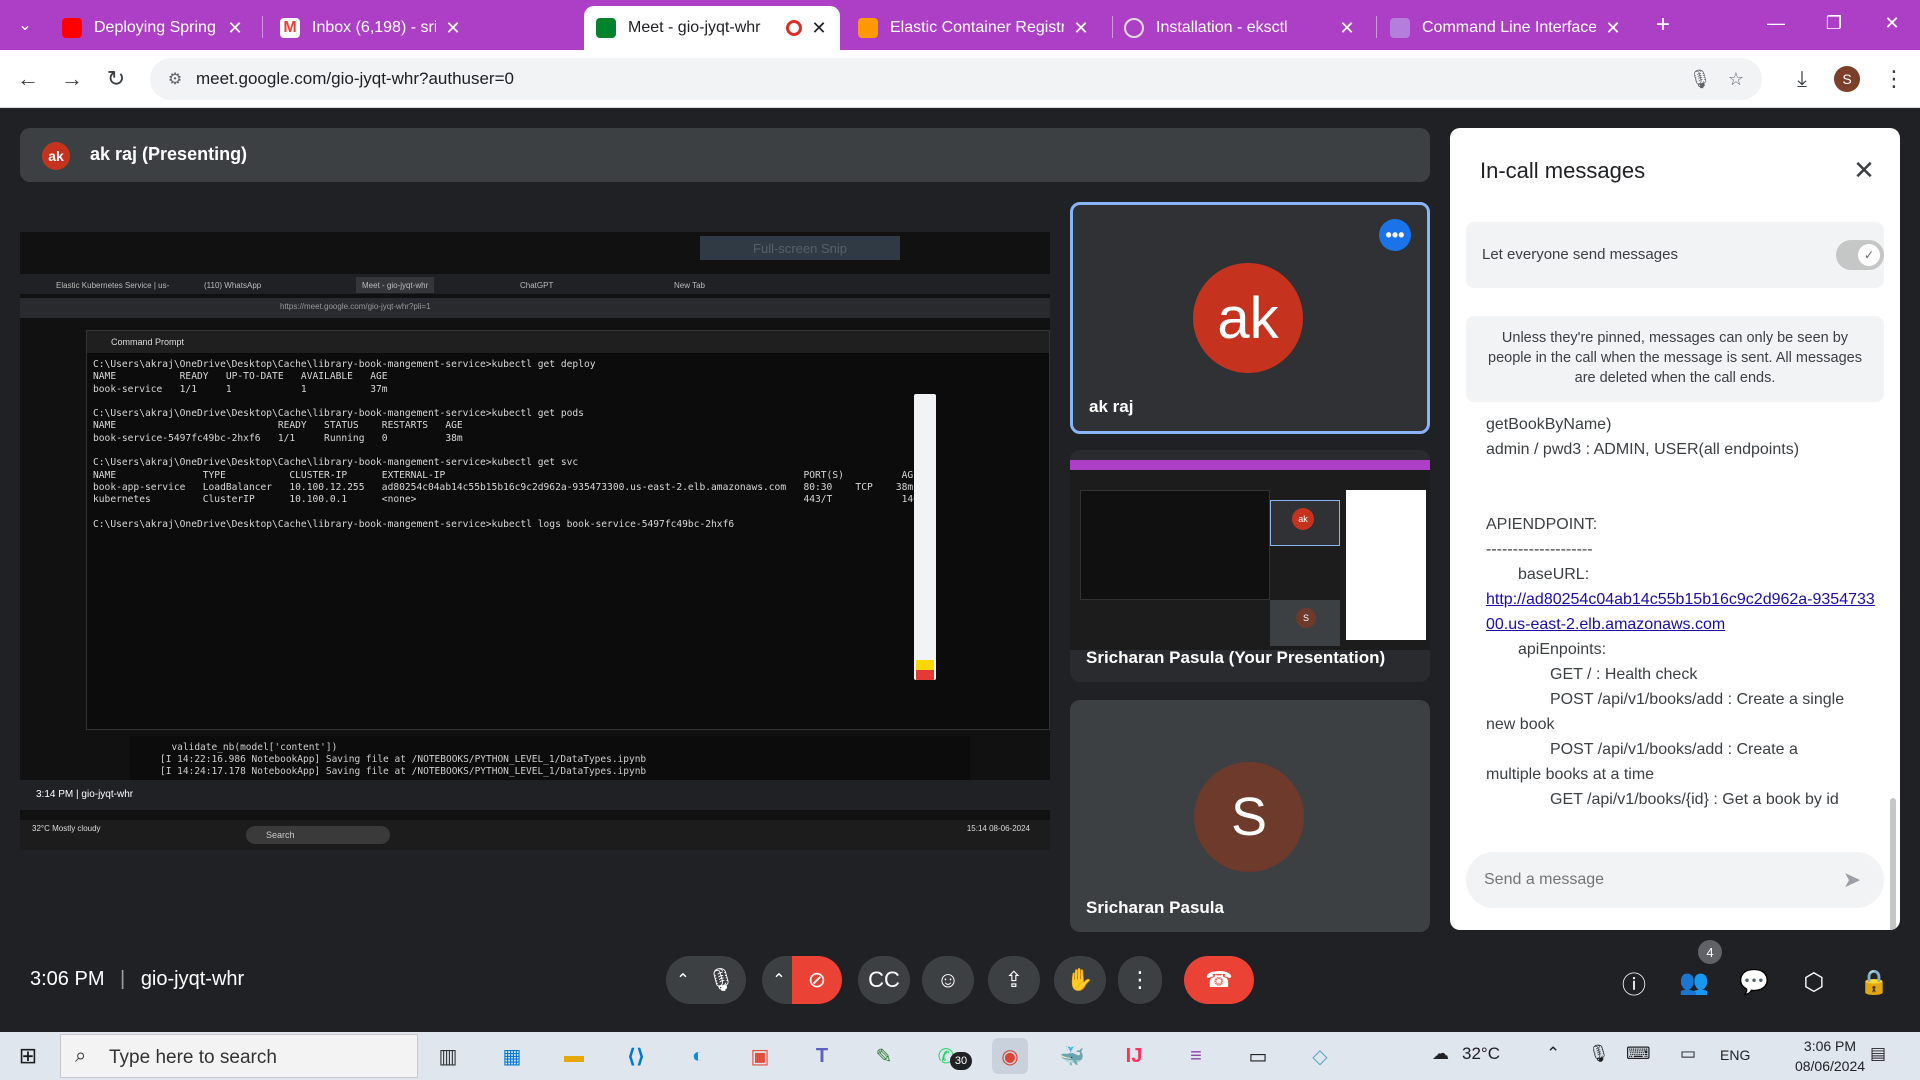 This screenshot has width=1920, height=1080. Describe the element at coordinates (1395, 235) in the screenshot. I see `more-options-icon: •••` at that location.